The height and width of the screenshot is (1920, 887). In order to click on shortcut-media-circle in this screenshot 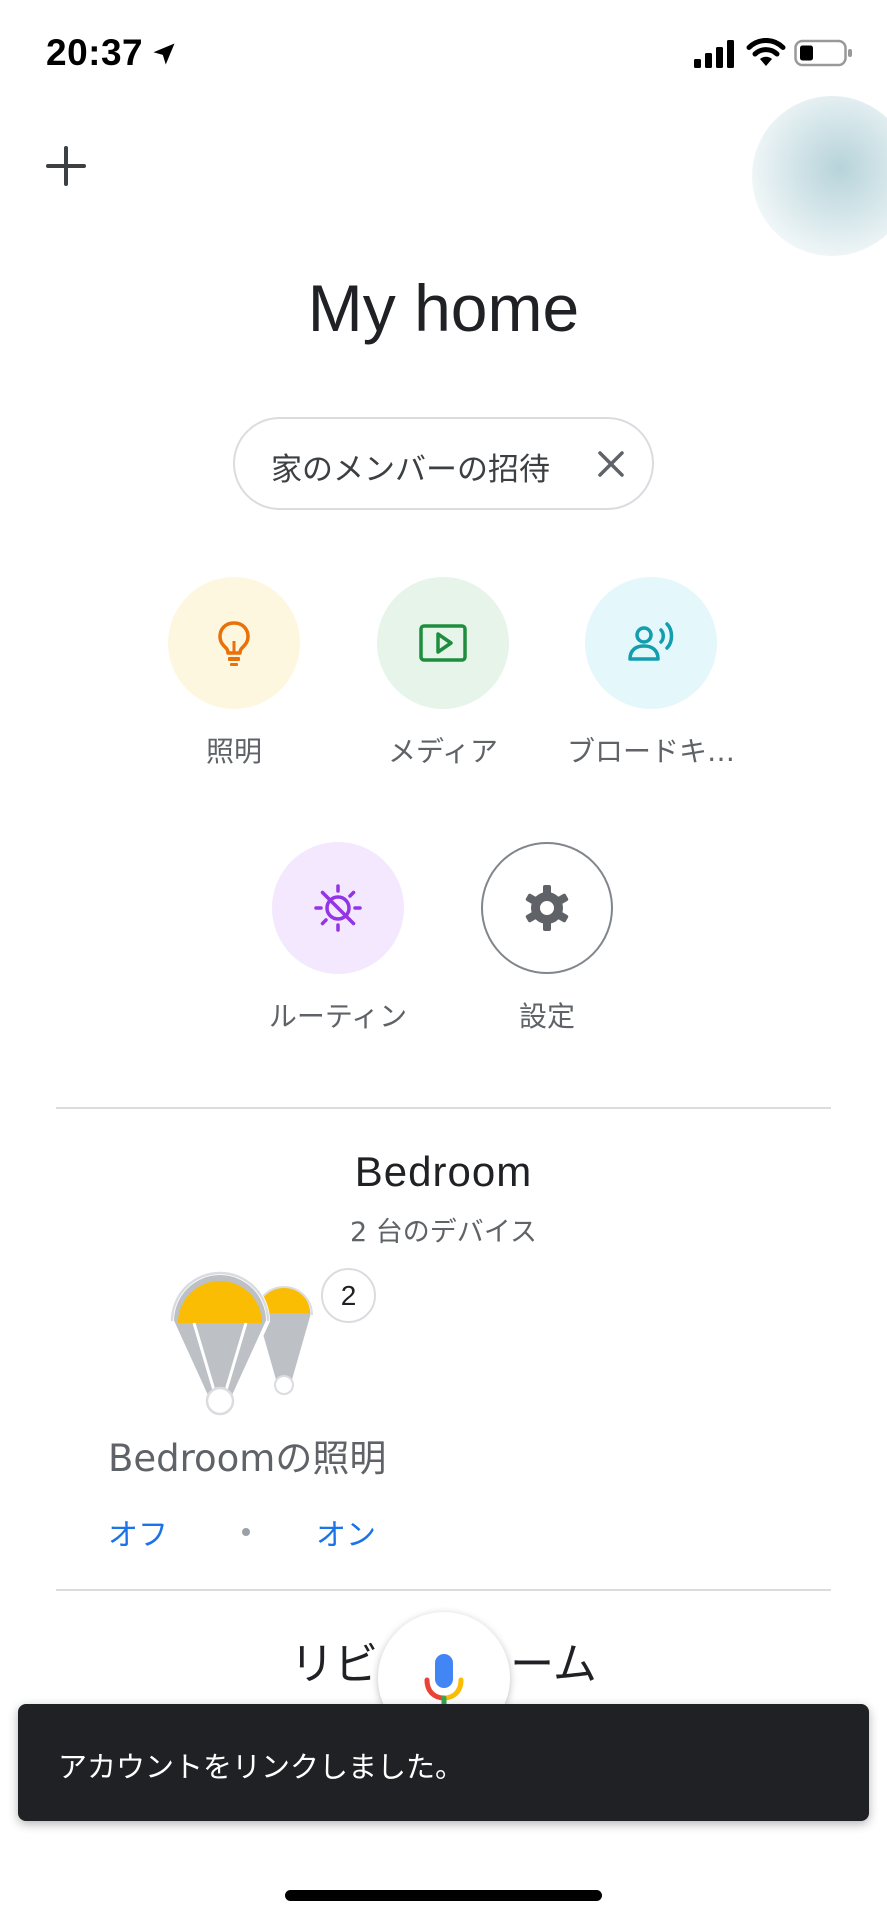, I will do `click(443, 643)`.